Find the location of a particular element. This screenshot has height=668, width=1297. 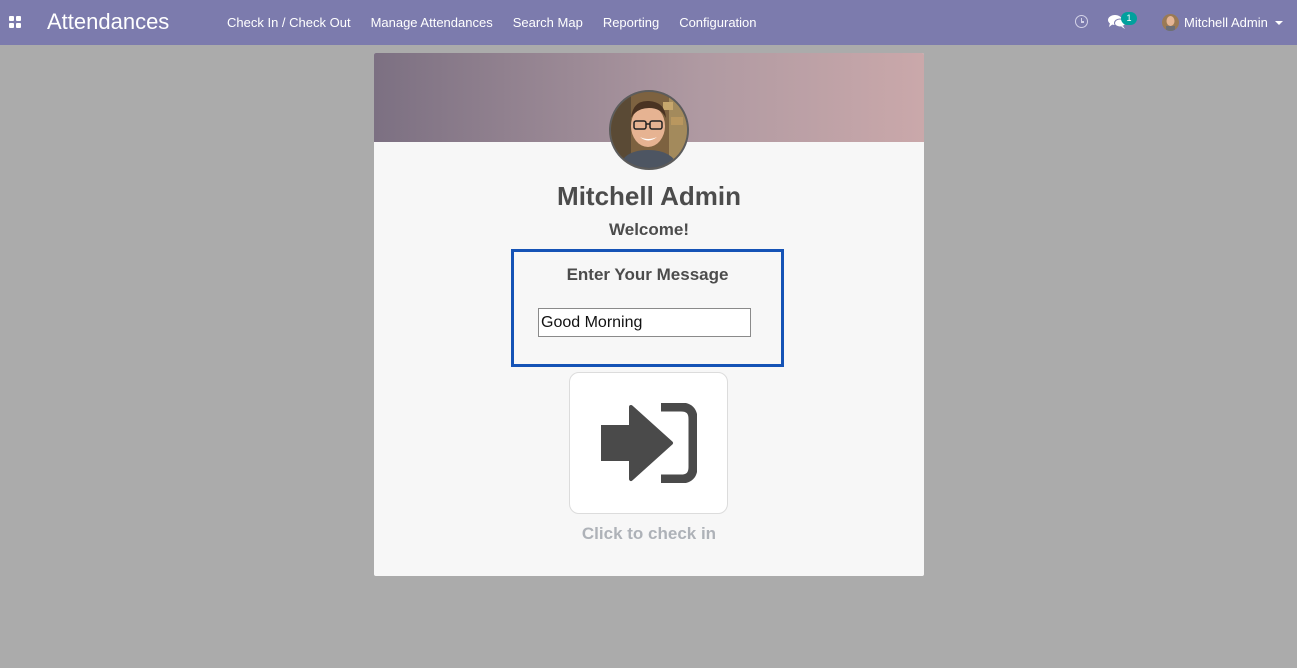

message-box: Enter Your Message is located at coordinates (647, 308).